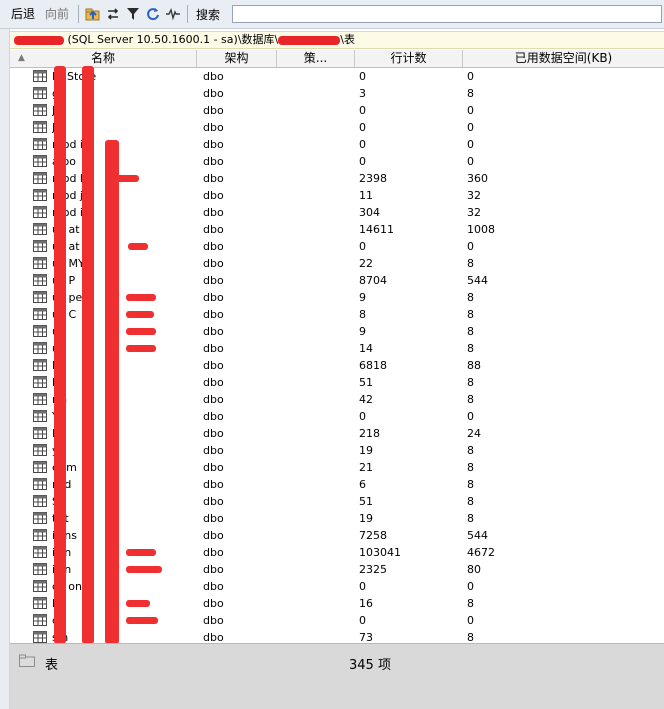  Describe the element at coordinates (64, 280) in the screenshot. I see `cell-name: uc P` at that location.